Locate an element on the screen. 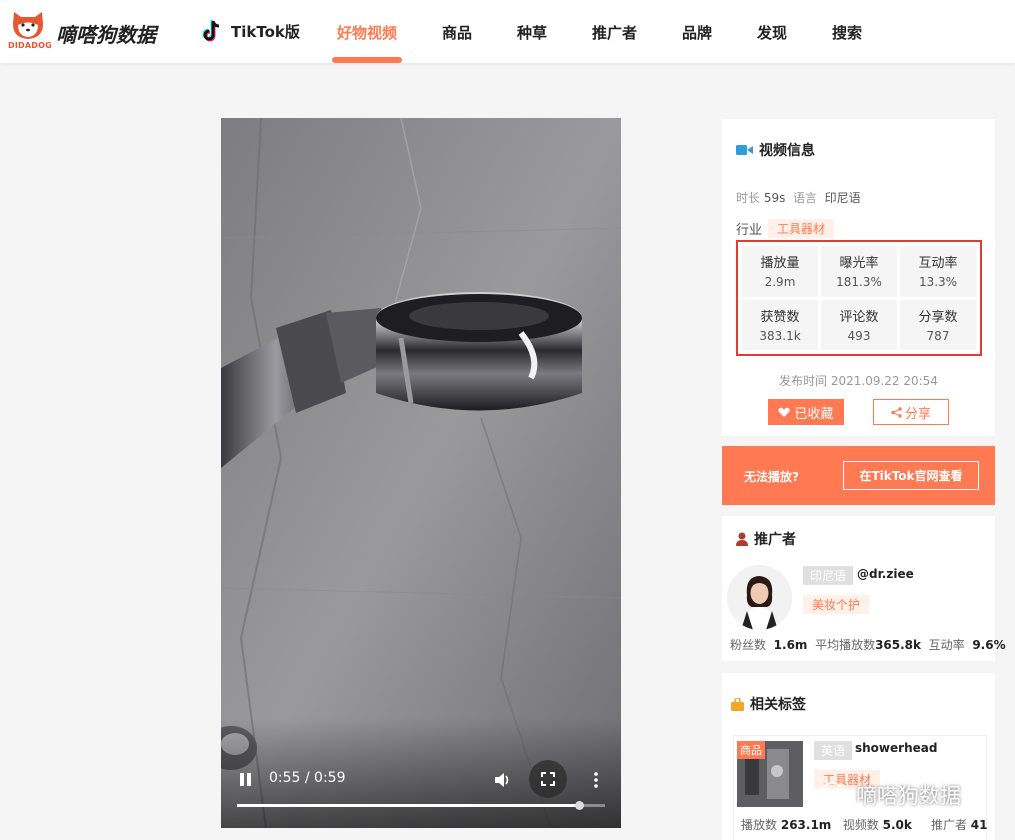  nav-tiktok-label: TikTok版 is located at coordinates (265, 31).